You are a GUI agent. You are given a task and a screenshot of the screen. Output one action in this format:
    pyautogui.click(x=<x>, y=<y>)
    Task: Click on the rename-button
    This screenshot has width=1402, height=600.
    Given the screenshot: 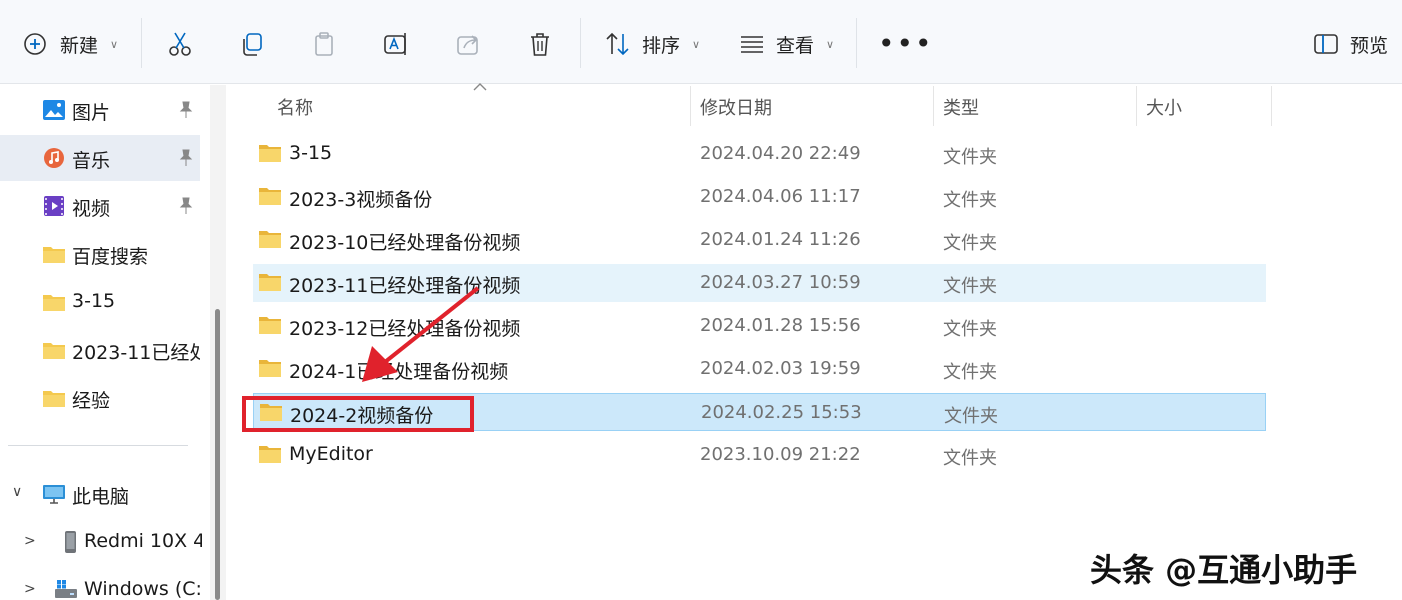 What is the action you would take?
    pyautogui.click(x=396, y=44)
    